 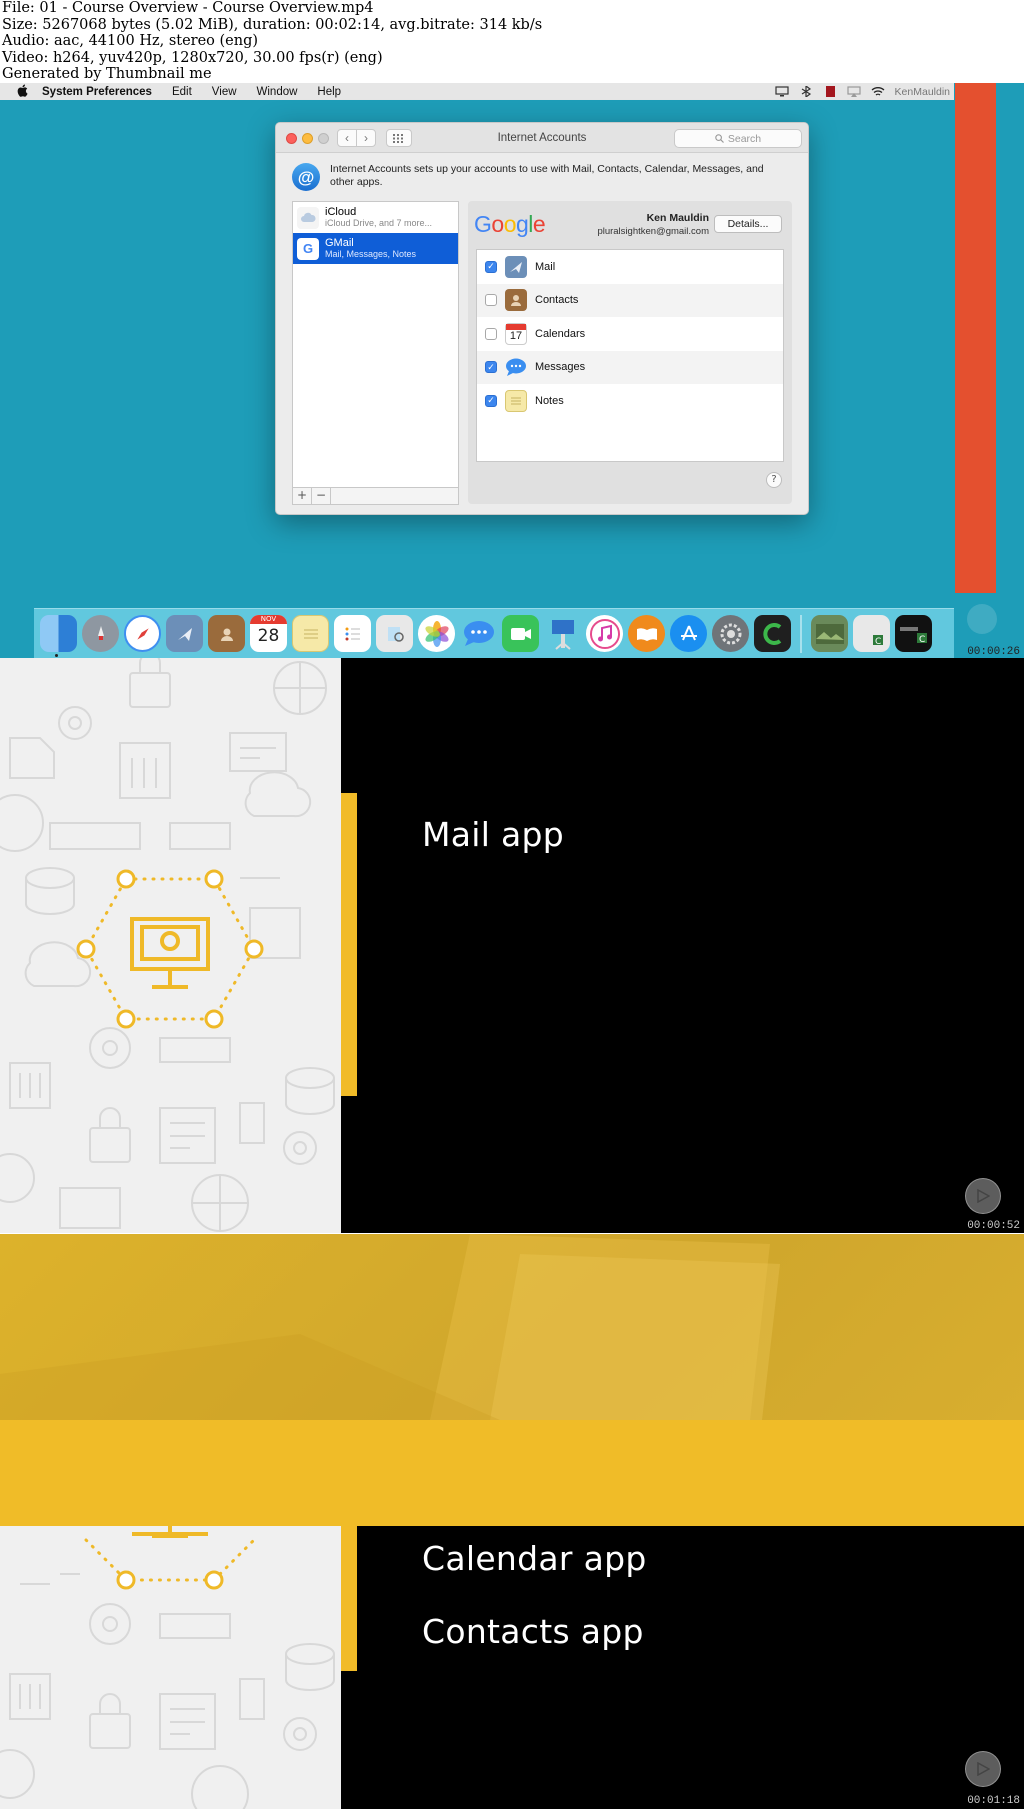 What do you see at coordinates (97, 92) in the screenshot?
I see `menu-system-preferences: System Preferences` at bounding box center [97, 92].